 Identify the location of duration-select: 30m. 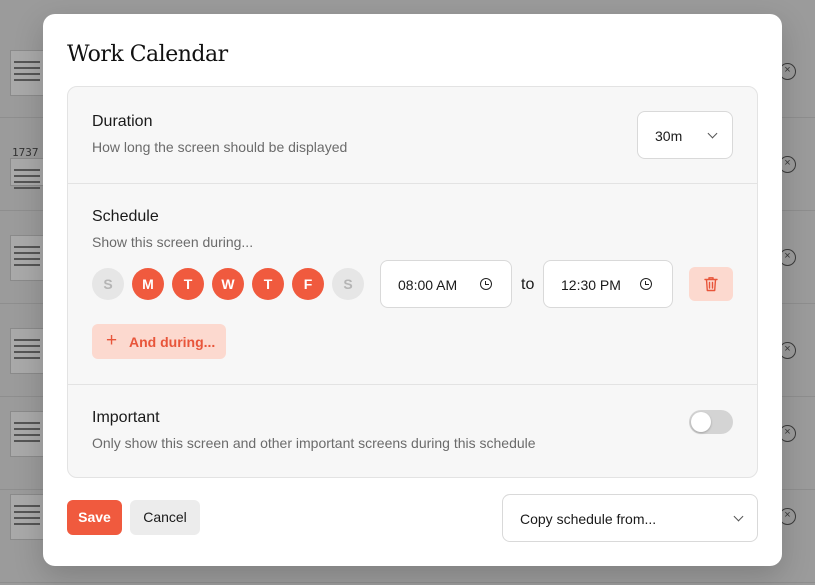
(685, 135).